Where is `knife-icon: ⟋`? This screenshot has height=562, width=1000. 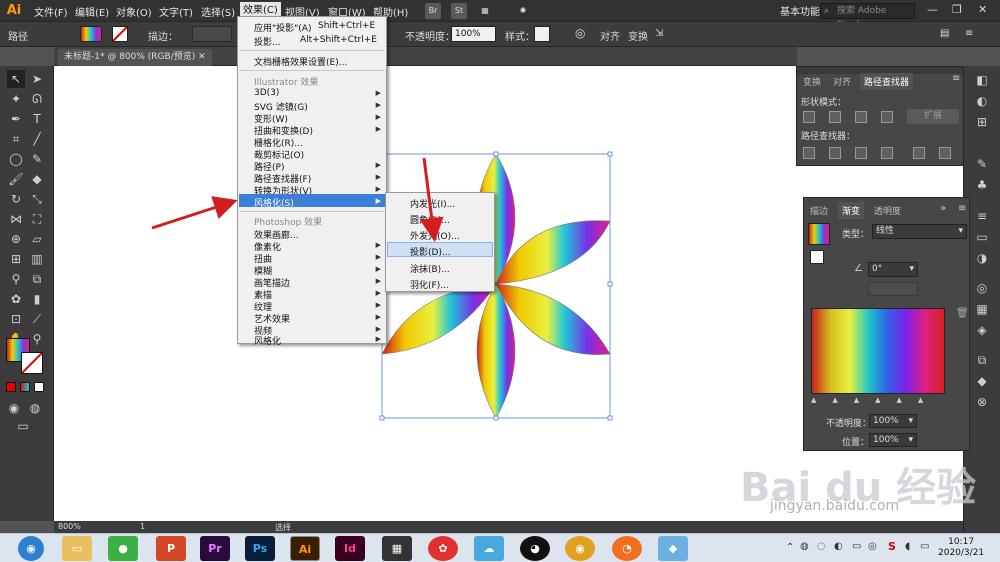
knife-icon: ⟋ is located at coordinates (37, 319).